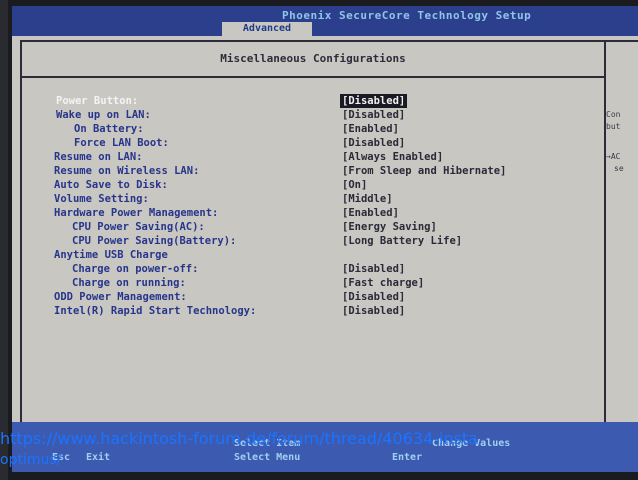 The height and width of the screenshot is (480, 638). Describe the element at coordinates (373, 311) in the screenshot. I see `setting-value-rapid-start: [Disabled]` at that location.